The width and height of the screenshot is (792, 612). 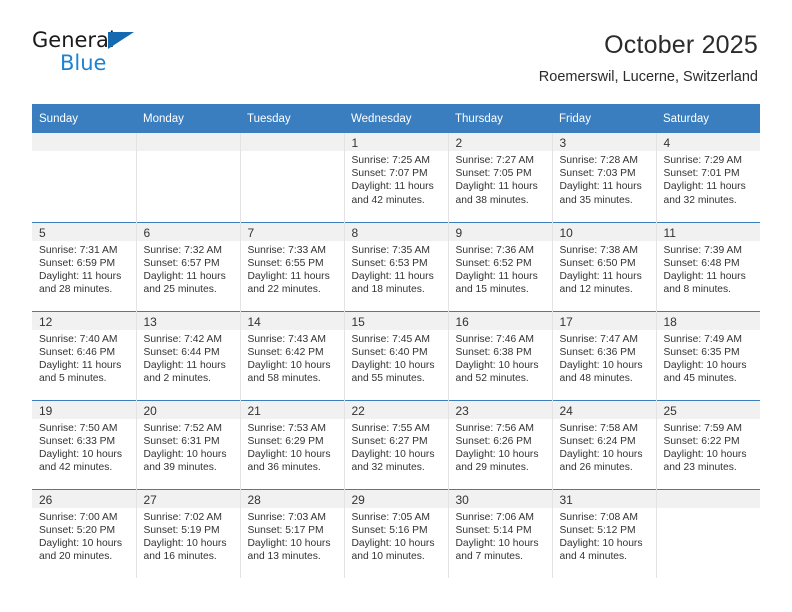 I want to click on weekday-header-wednesday: Wednesday, so click(x=396, y=118).